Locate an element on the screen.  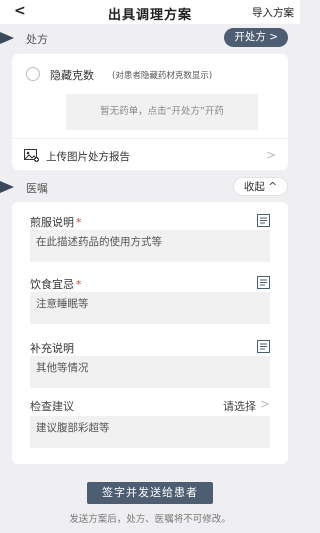
prescription-section-header: 处方 开处方 > is located at coordinates (150, 38).